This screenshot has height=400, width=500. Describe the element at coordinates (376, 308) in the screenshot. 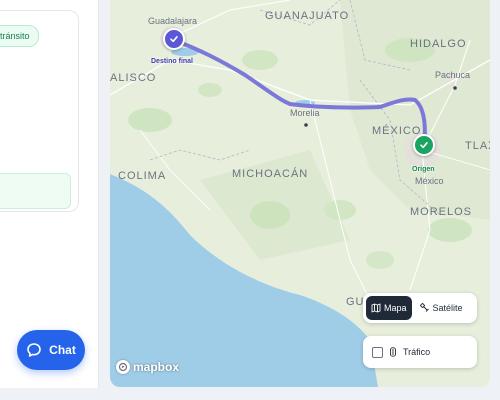

I see `map-icon` at that location.